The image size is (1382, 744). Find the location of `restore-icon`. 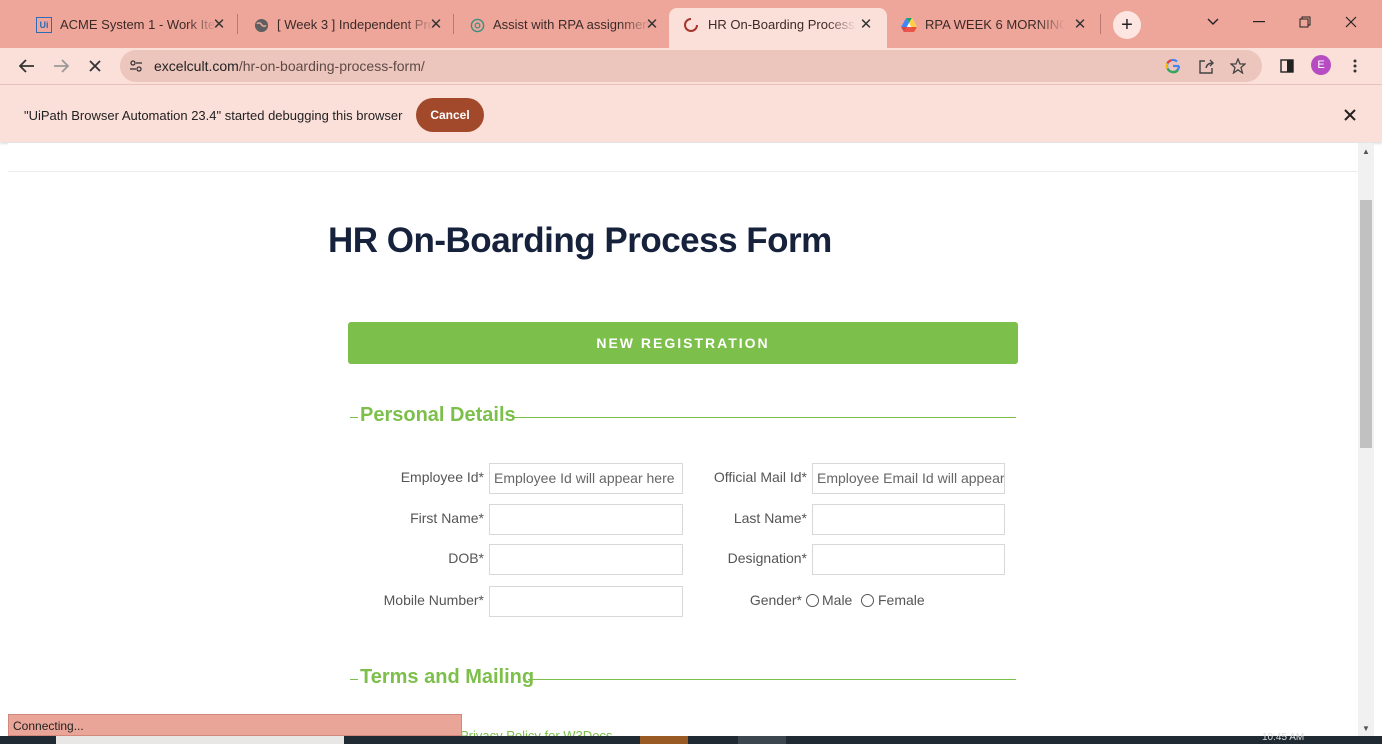

restore-icon is located at coordinates (1305, 22).